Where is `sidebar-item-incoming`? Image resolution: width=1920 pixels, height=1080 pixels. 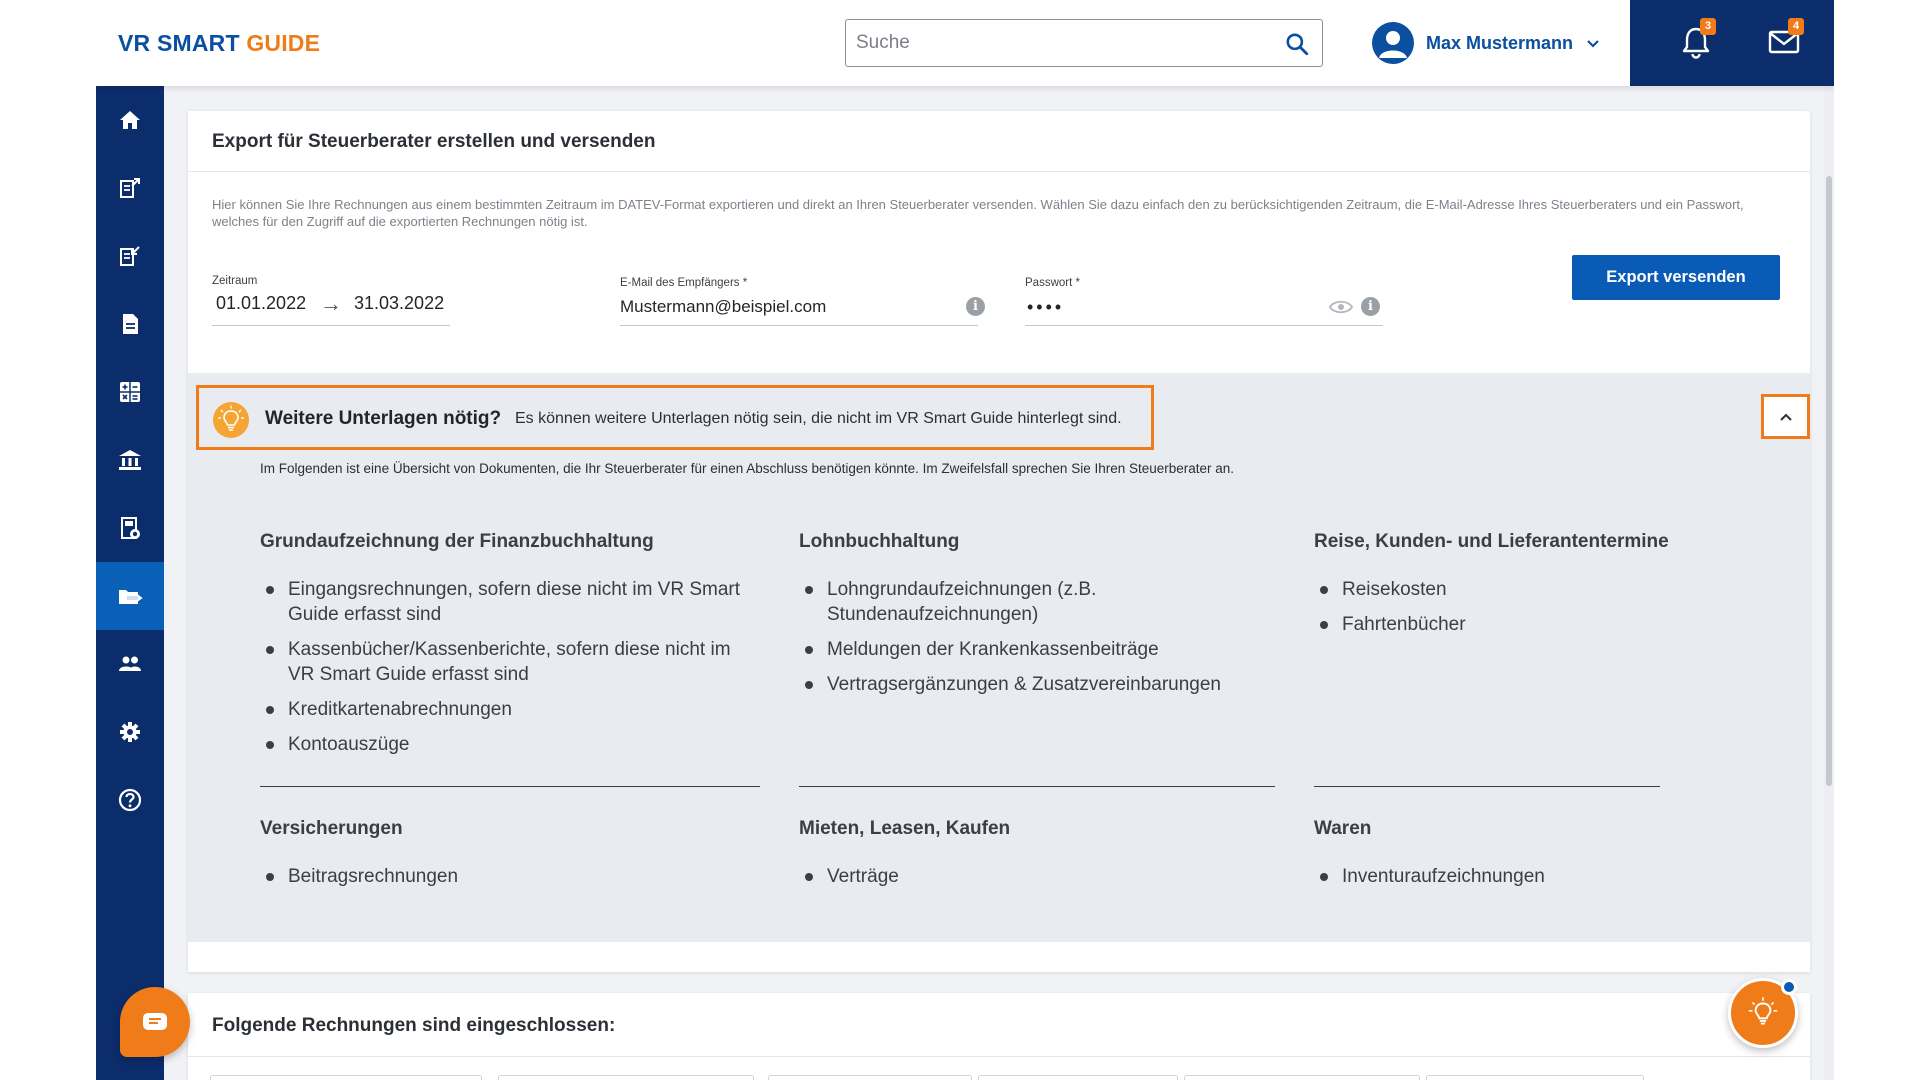 sidebar-item-incoming is located at coordinates (130, 256).